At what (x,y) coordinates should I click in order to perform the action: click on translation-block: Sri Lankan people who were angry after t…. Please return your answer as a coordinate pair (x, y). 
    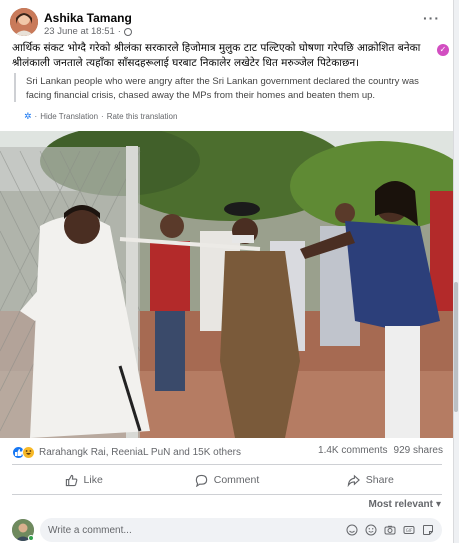
    Looking at the image, I should click on (229, 87).